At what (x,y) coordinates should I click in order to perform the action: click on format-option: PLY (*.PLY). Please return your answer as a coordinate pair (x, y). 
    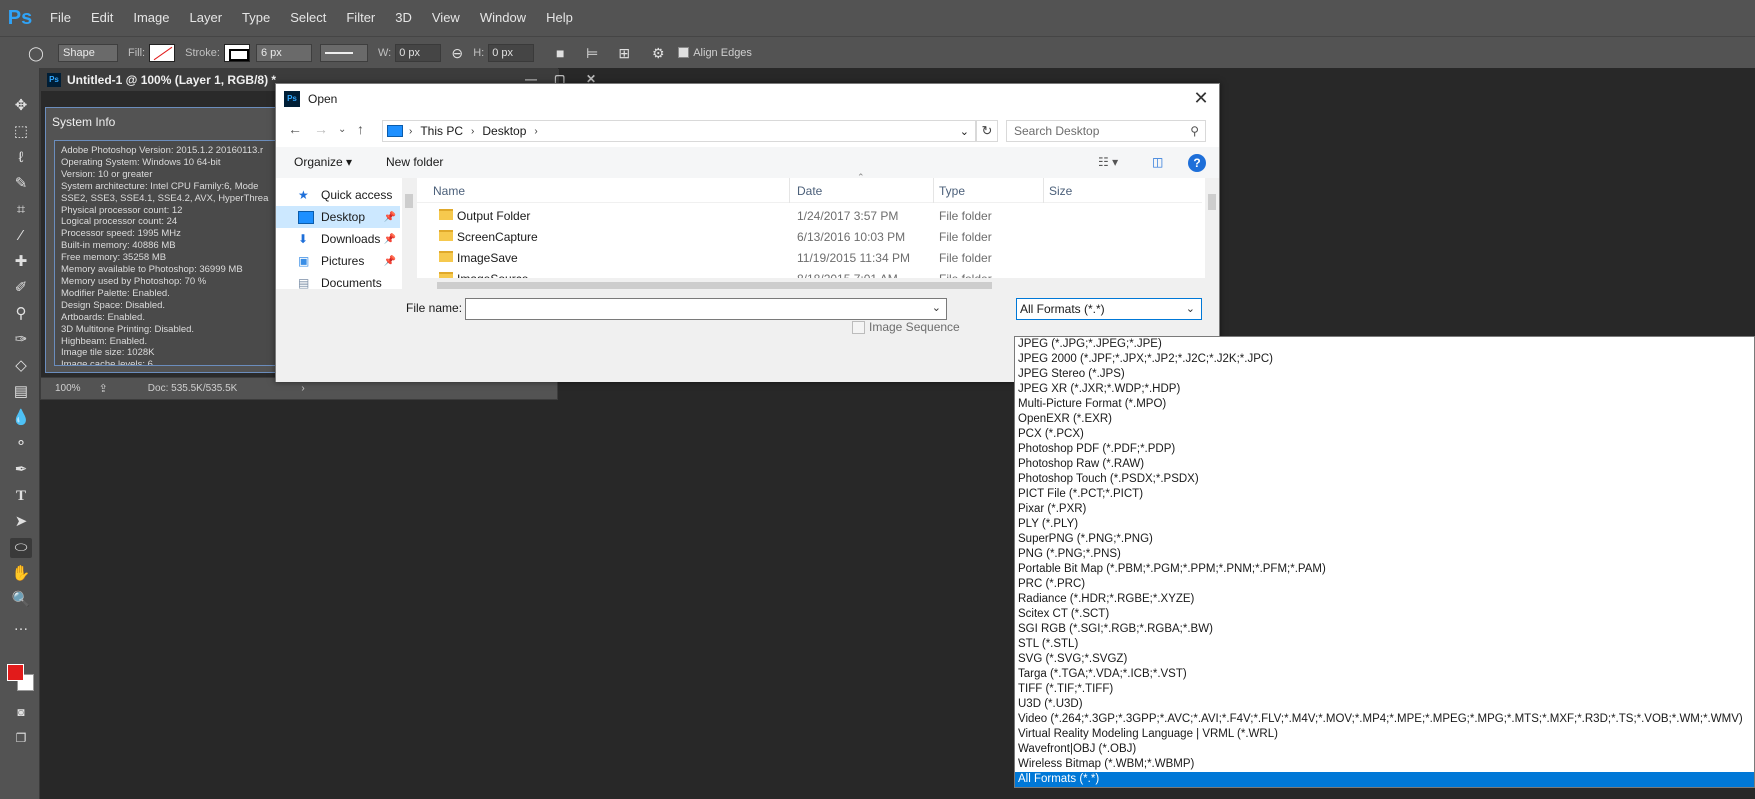
    Looking at the image, I should click on (1384, 524).